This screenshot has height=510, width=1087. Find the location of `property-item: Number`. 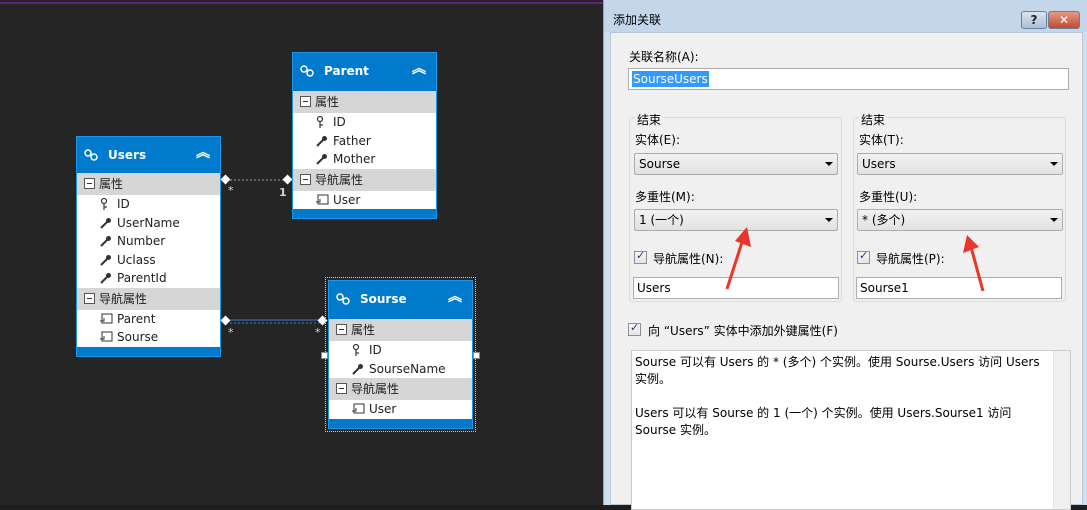

property-item: Number is located at coordinates (148, 241).